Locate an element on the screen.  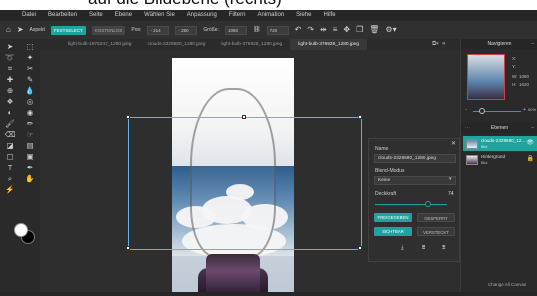
burn-icon: ◉ is located at coordinates (30, 112).